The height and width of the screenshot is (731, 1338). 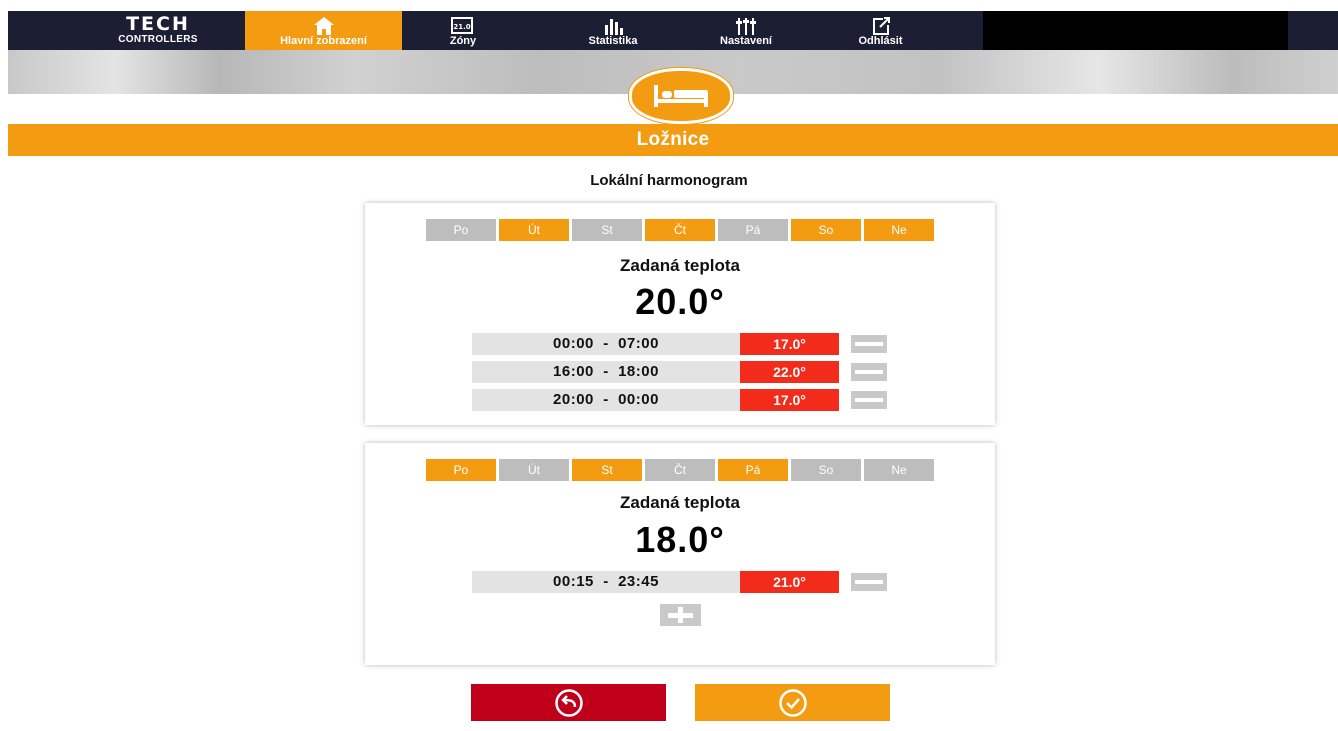 I want to click on nav-label: Hlavní zobrazení, so click(x=323, y=41).